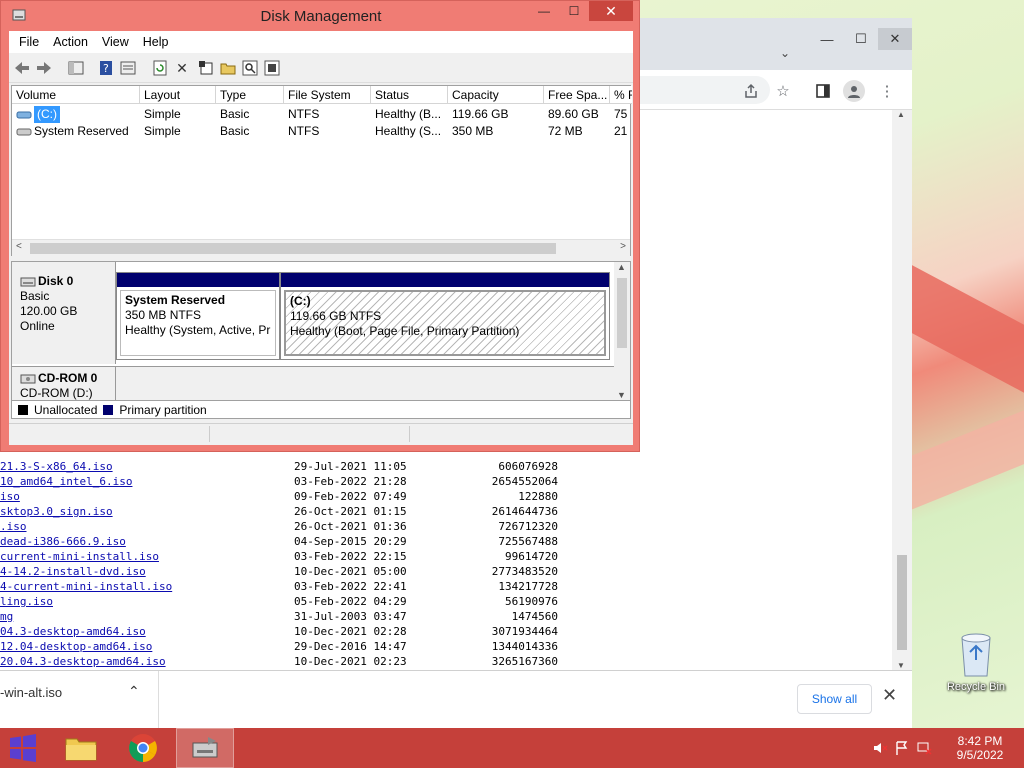 The image size is (1024, 768). Describe the element at coordinates (827, 39) in the screenshot. I see `browser-minimize-button: —` at that location.